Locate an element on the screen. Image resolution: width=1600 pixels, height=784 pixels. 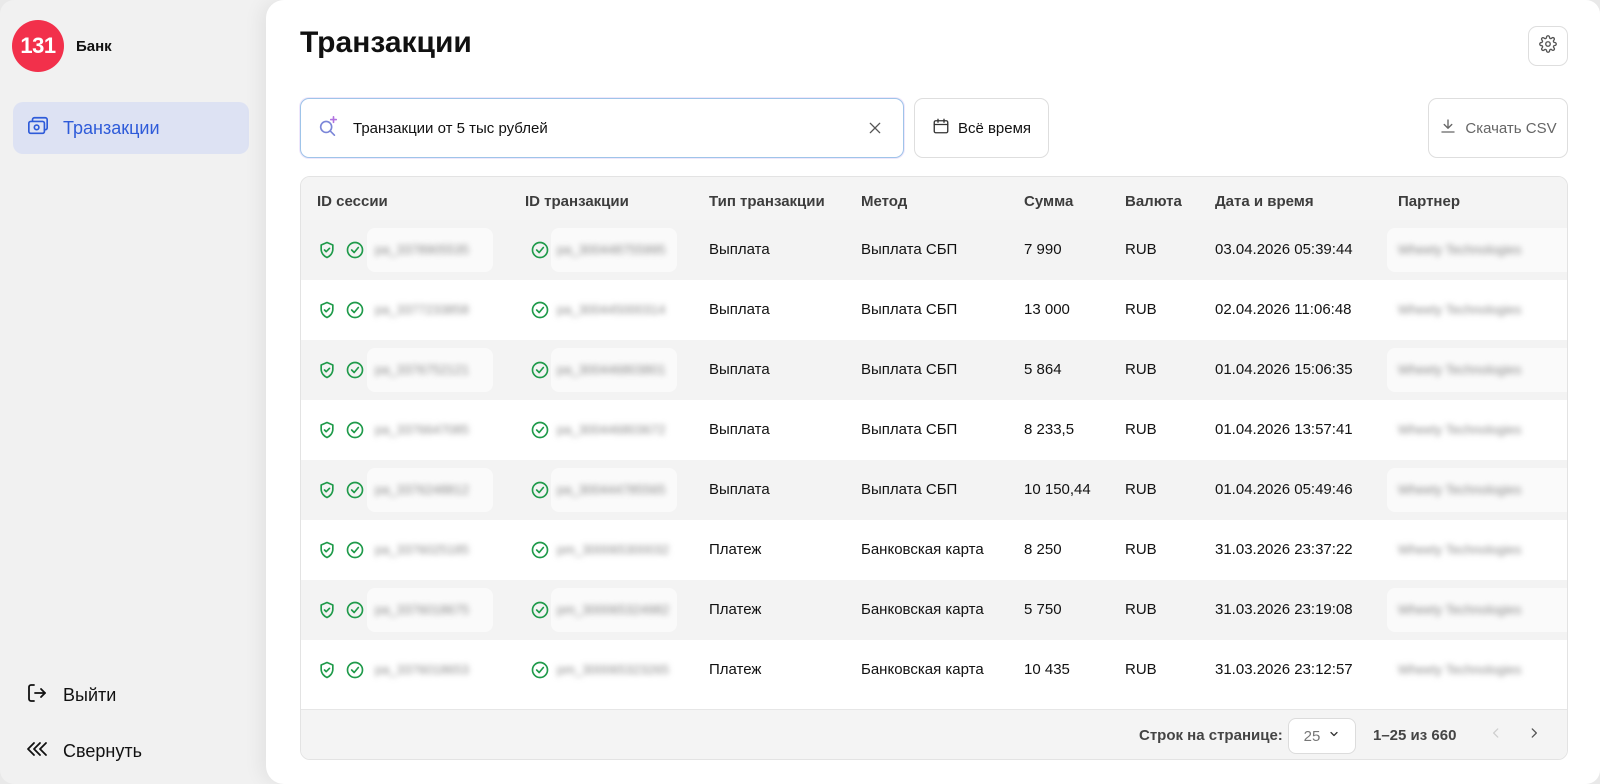
session-id: pa_3378905535 is located at coordinates (422, 249).